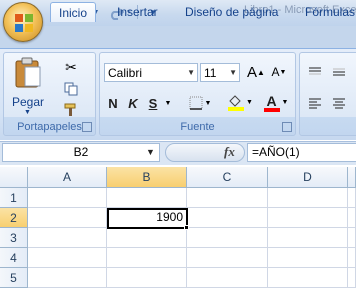 This screenshot has height=289, width=356. I want to click on tab-inicio: Inicio, so click(73, 12).